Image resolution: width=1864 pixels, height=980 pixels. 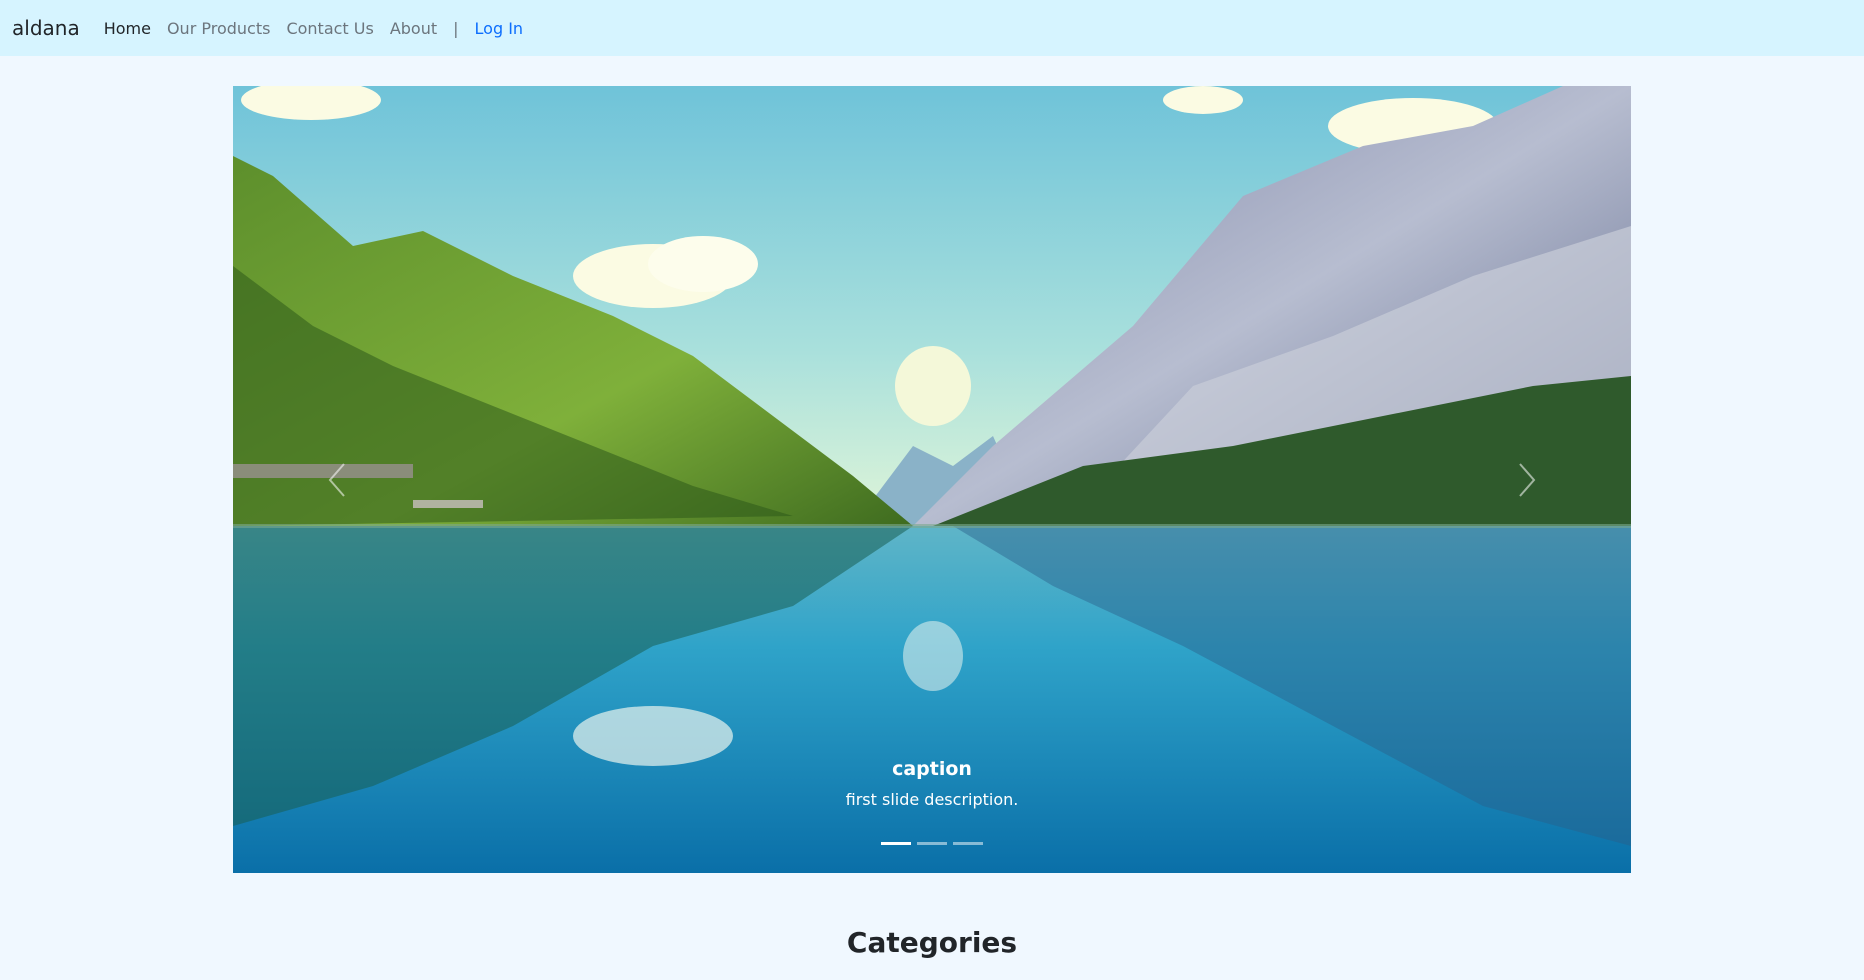 I want to click on categories-heading: Categories, so click(x=932, y=942).